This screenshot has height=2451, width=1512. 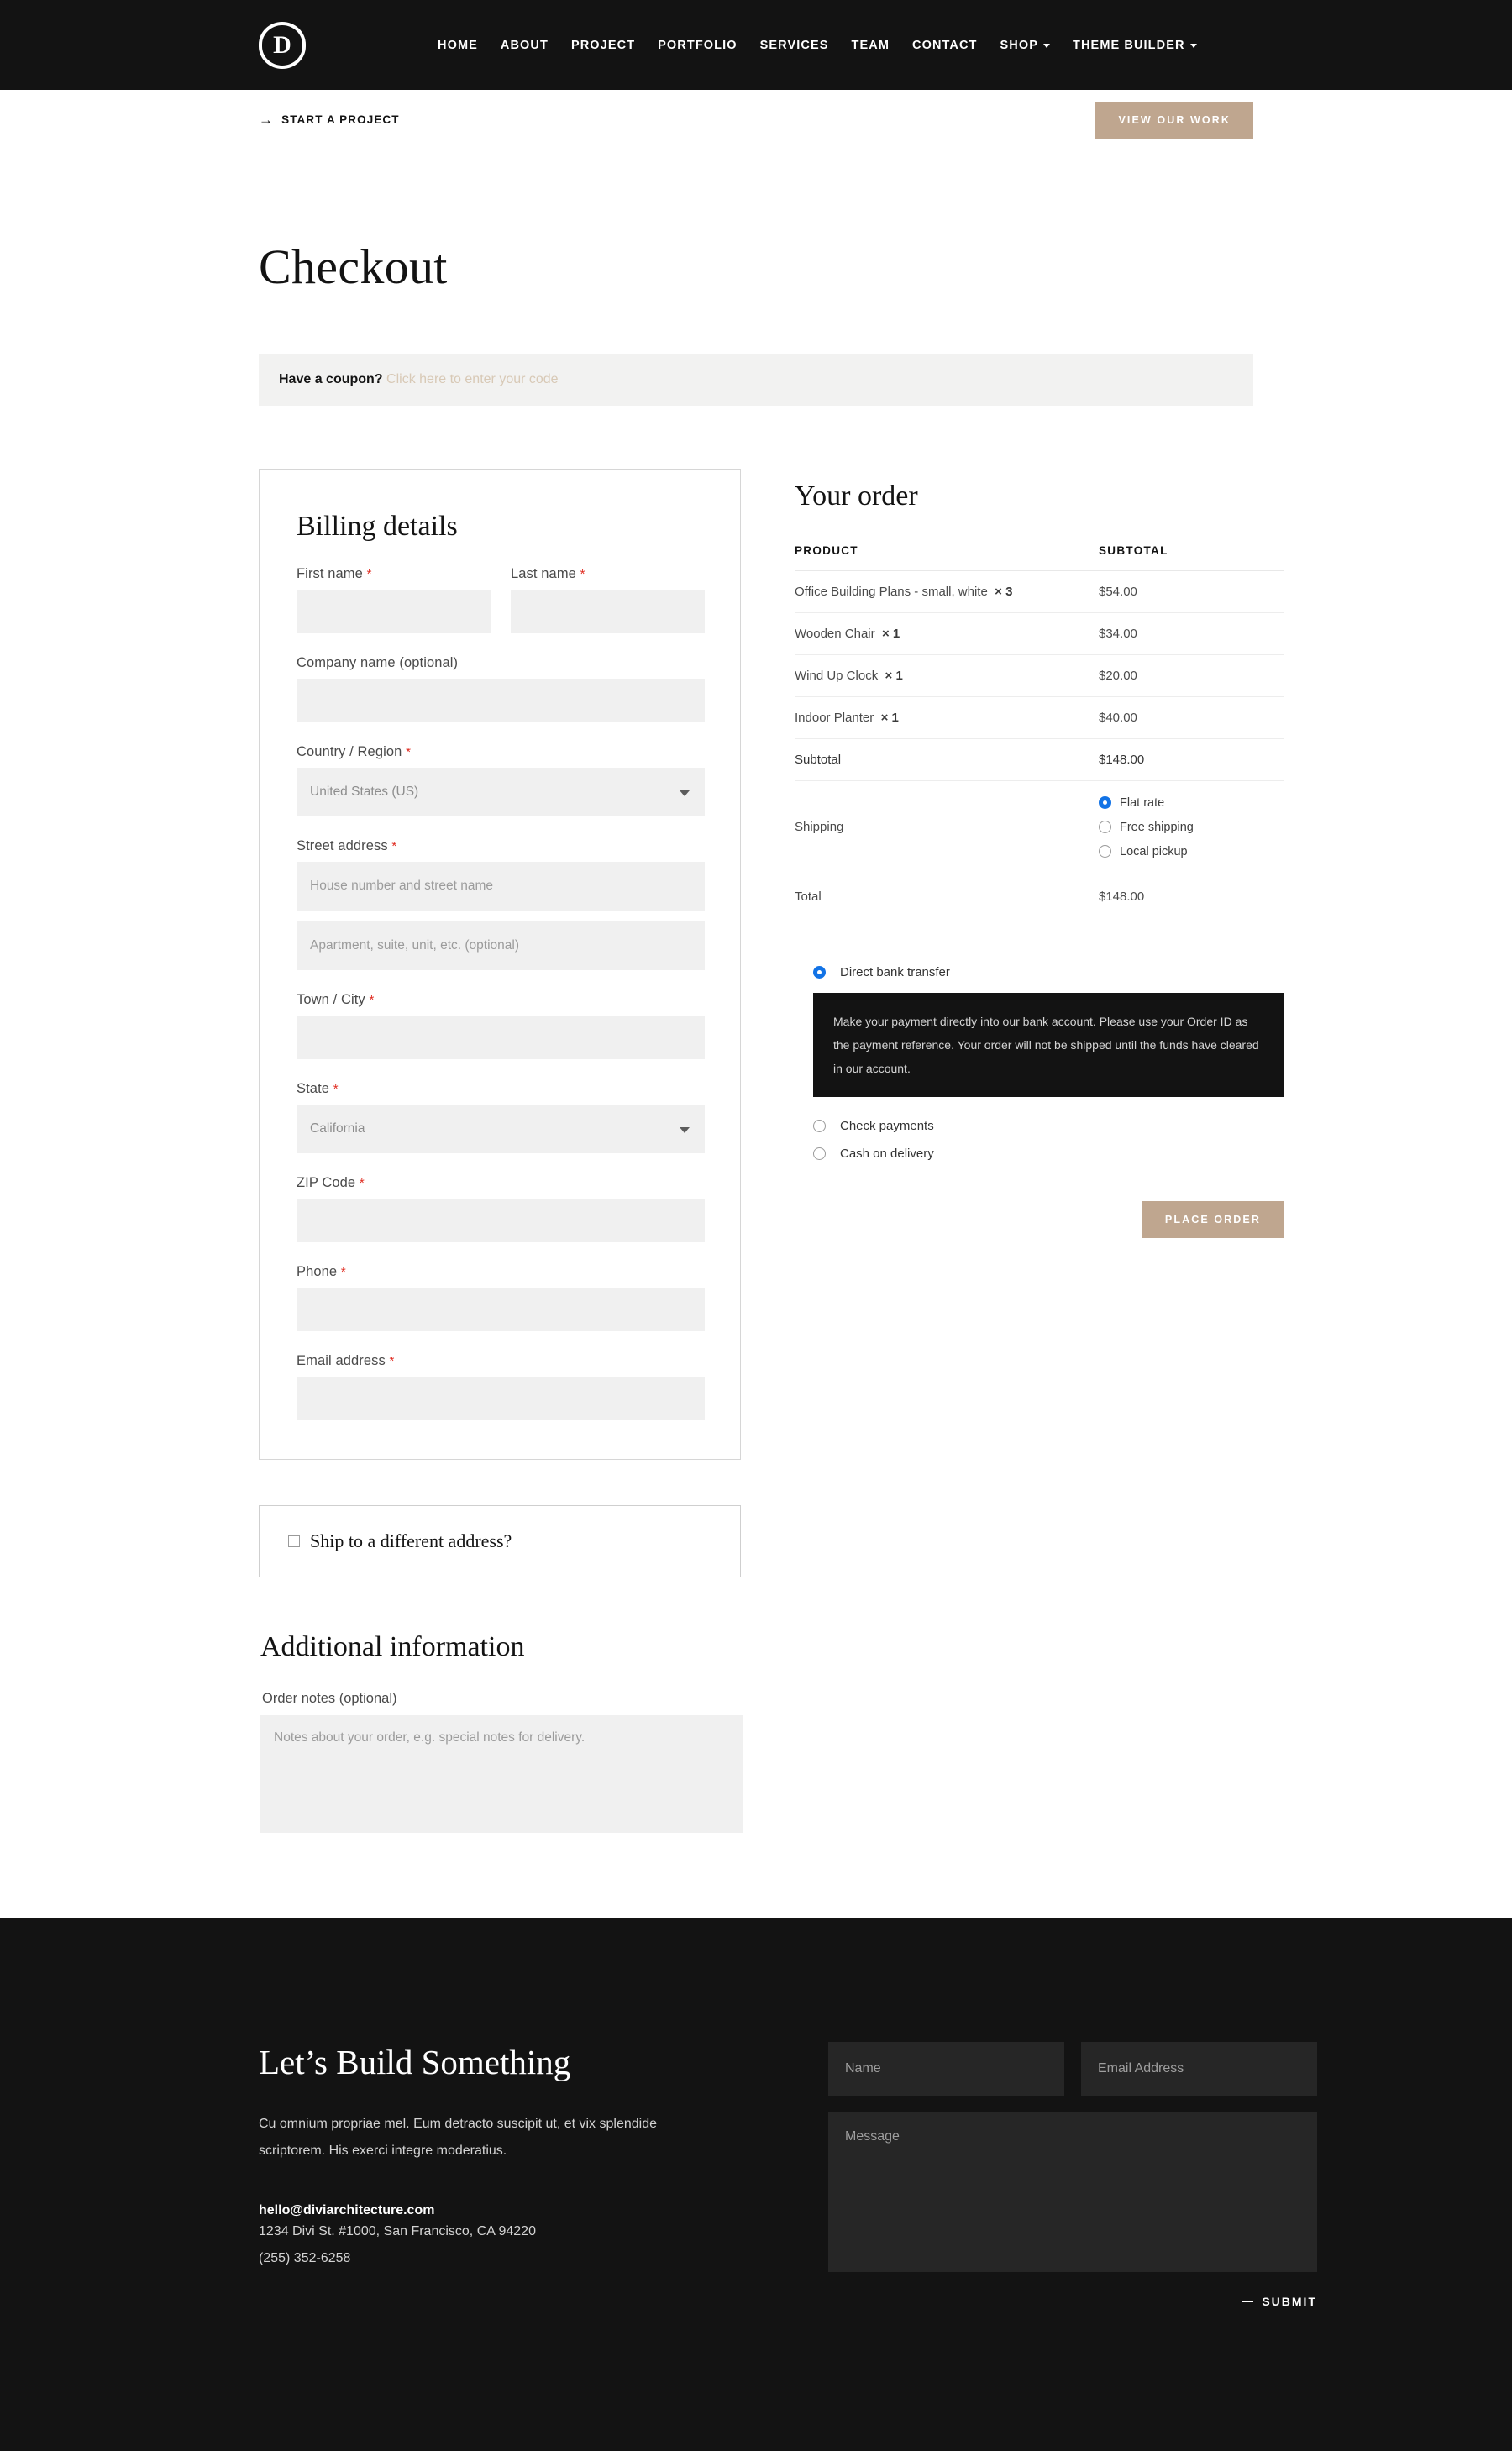 What do you see at coordinates (1019, 45) in the screenshot?
I see `nav-label: SHOP` at bounding box center [1019, 45].